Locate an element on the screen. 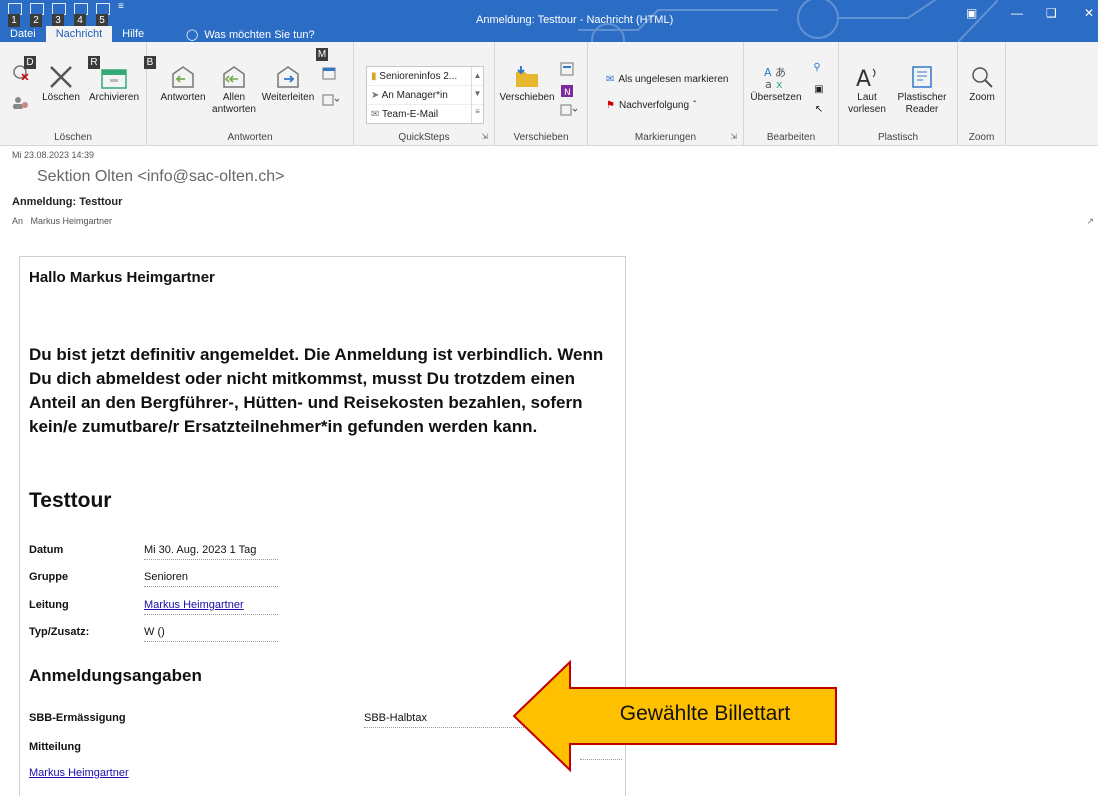  group-bearbeiten: Aあax Übersetzen ⚲ ▣ ↖ Bearbeiten is located at coordinates (791, 93).